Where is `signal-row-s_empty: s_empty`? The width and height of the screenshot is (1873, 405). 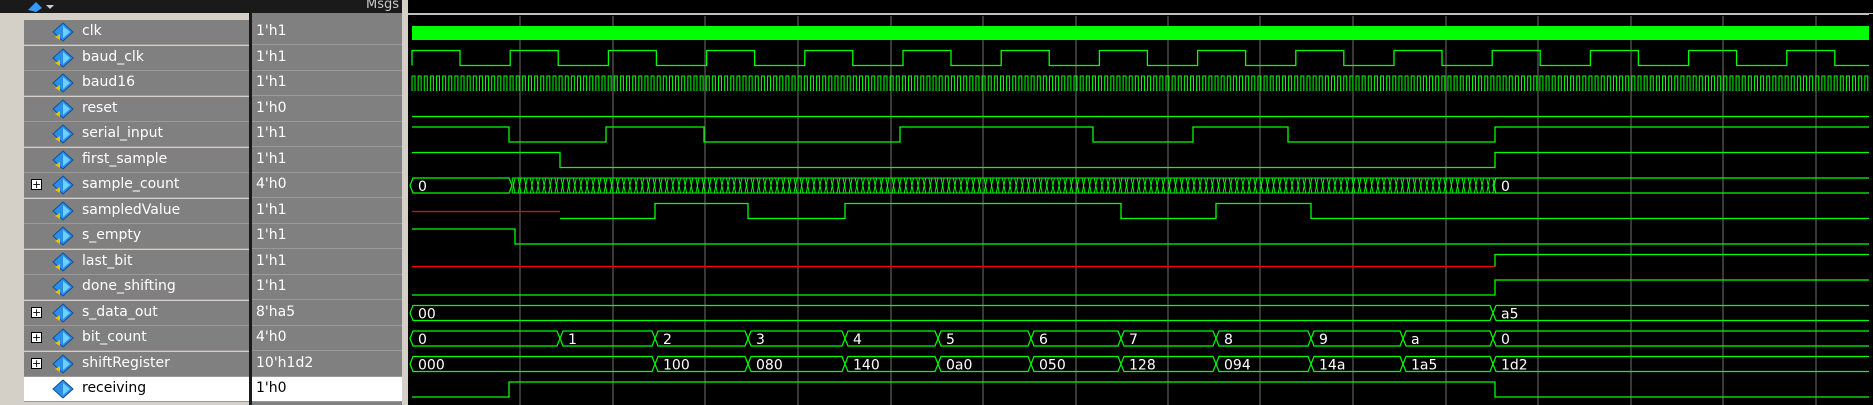 signal-row-s_empty: s_empty is located at coordinates (136, 236).